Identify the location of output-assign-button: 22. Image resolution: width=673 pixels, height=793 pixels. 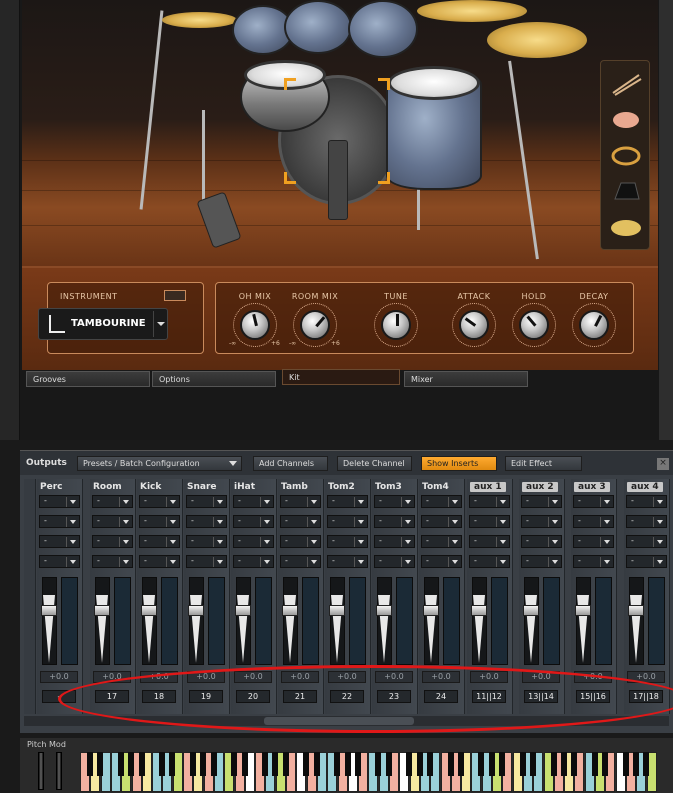
(347, 696).